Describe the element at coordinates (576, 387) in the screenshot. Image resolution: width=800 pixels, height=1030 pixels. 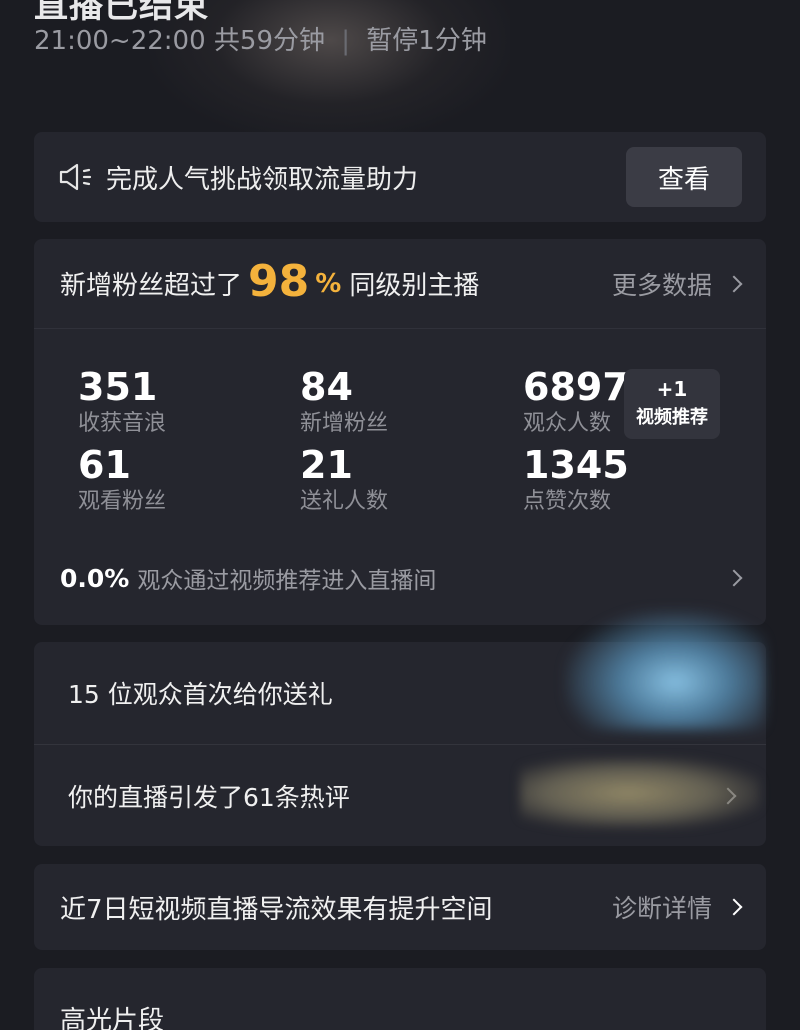
I see `metric-value: 6897` at that location.